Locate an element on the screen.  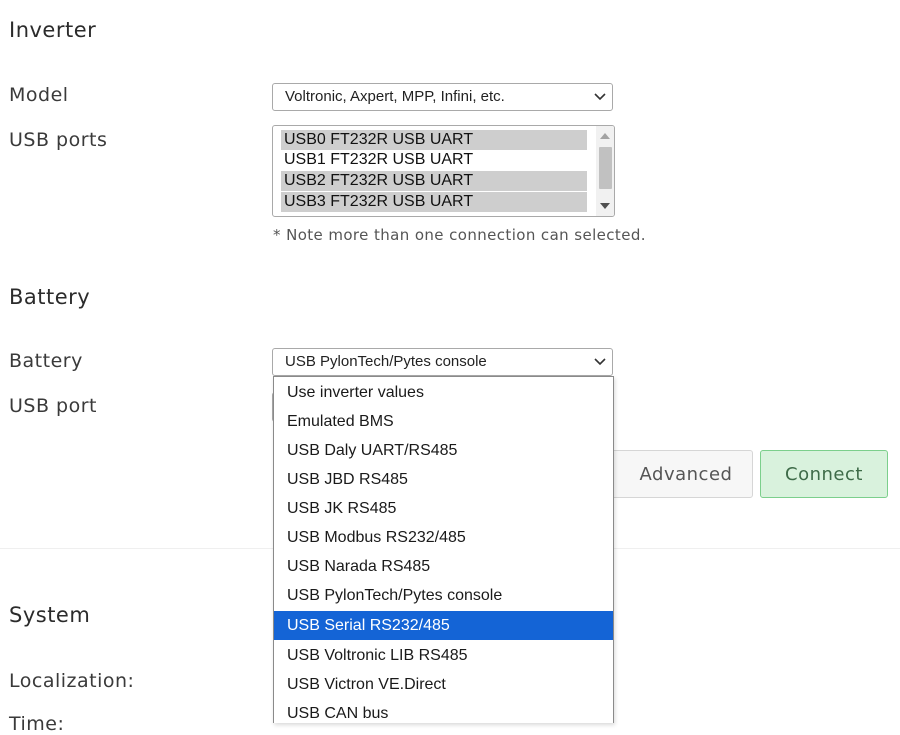
battery-select-value: USB PylonTech/Pytes console is located at coordinates (386, 361).